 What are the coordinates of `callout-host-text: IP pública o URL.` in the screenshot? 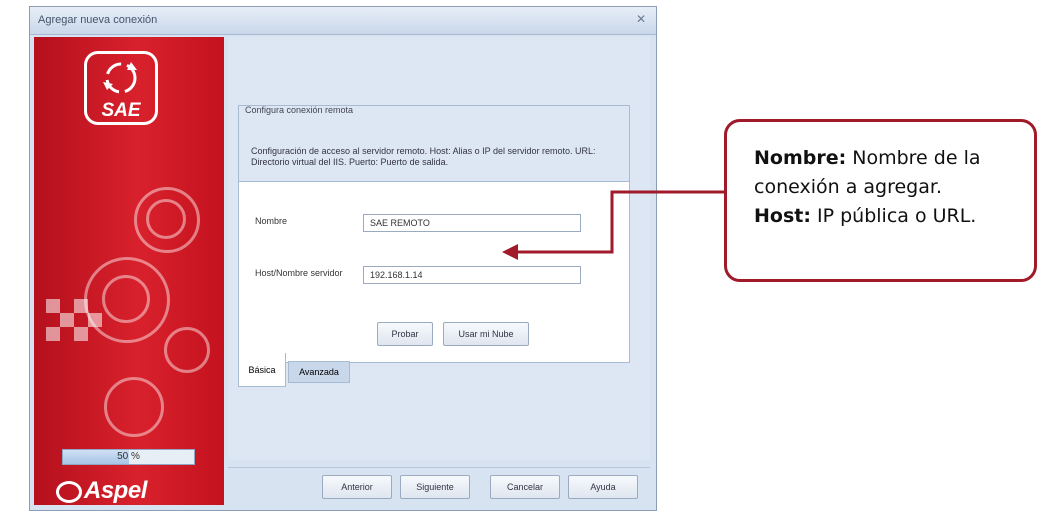 It's located at (893, 216).